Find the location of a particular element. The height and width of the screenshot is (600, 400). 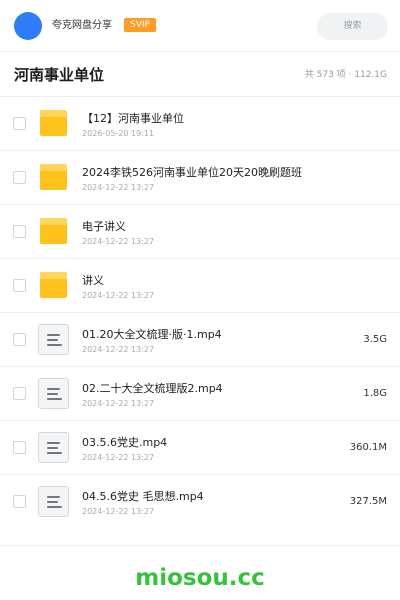

list-item: 电子讲义 2024-12-22 13:27 is located at coordinates (200, 232).